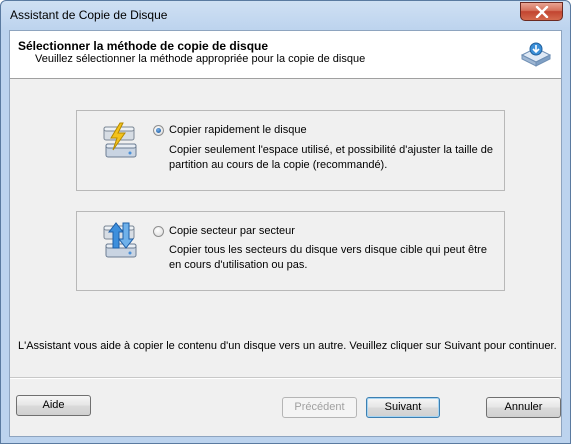 Image resolution: width=571 pixels, height=444 pixels. What do you see at coordinates (285, 15) in the screenshot?
I see `title-bar: Assistant de Copie de Disque` at bounding box center [285, 15].